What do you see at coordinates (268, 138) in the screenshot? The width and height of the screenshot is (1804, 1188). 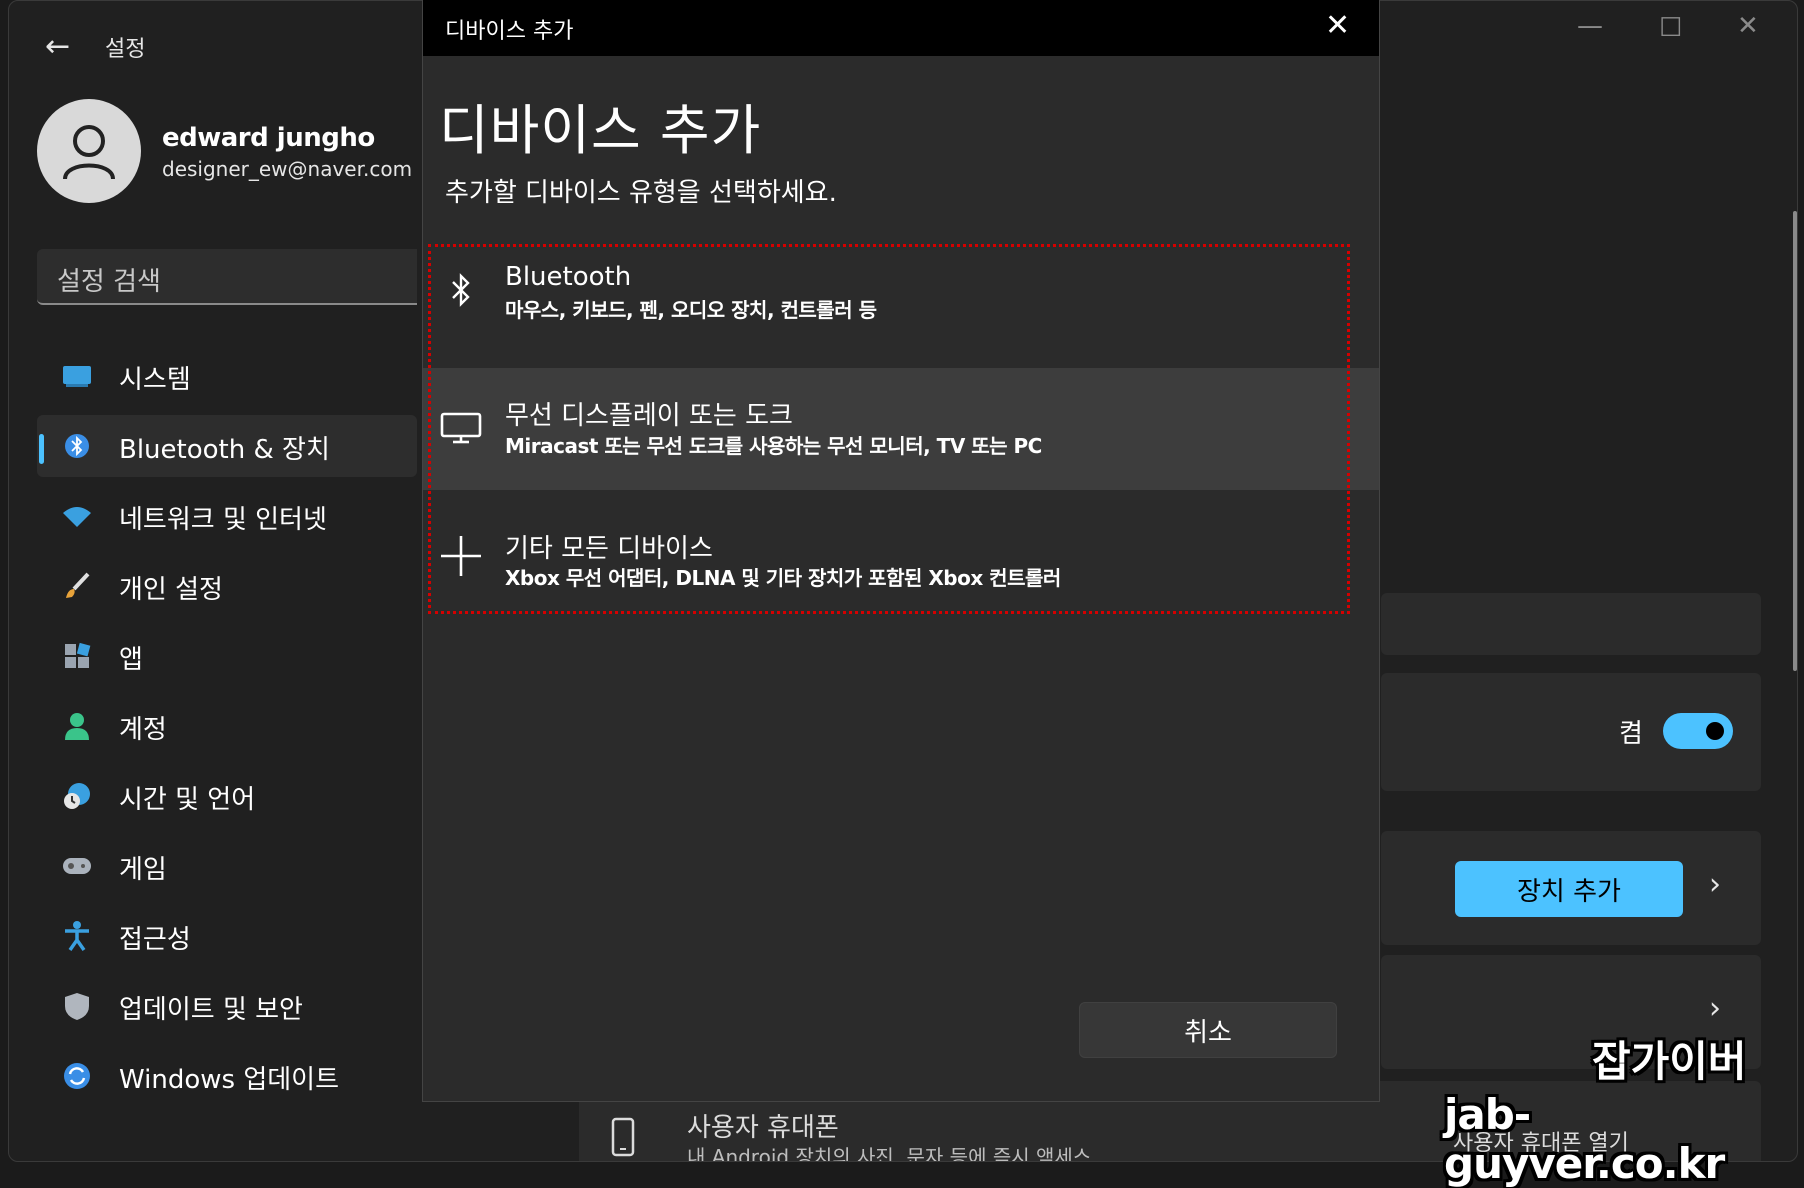 I see `user-name: edward jungho` at bounding box center [268, 138].